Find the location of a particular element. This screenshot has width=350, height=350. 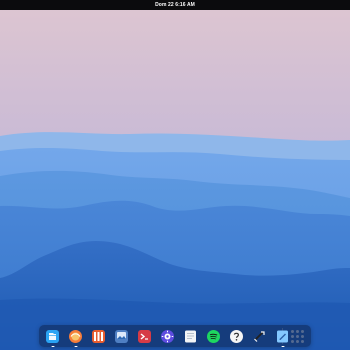

dock is located at coordinates (175, 336).